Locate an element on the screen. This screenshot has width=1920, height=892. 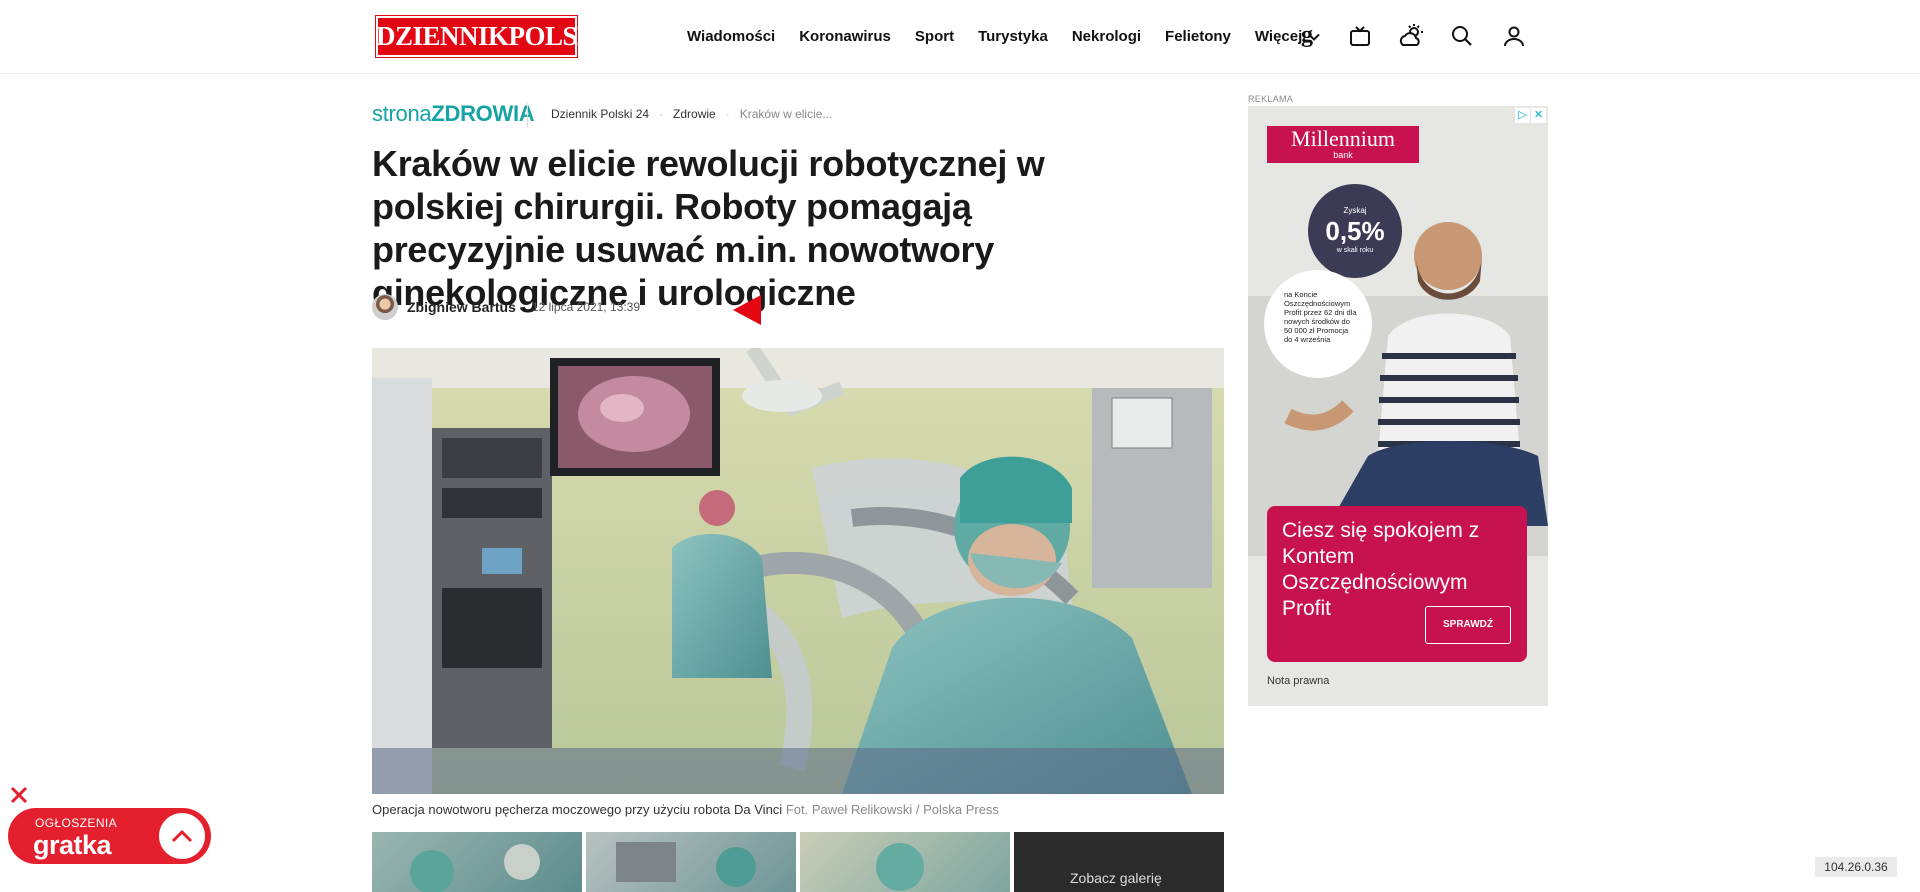
gratka-label-top: OGŁOSZENIA is located at coordinates (76, 823).